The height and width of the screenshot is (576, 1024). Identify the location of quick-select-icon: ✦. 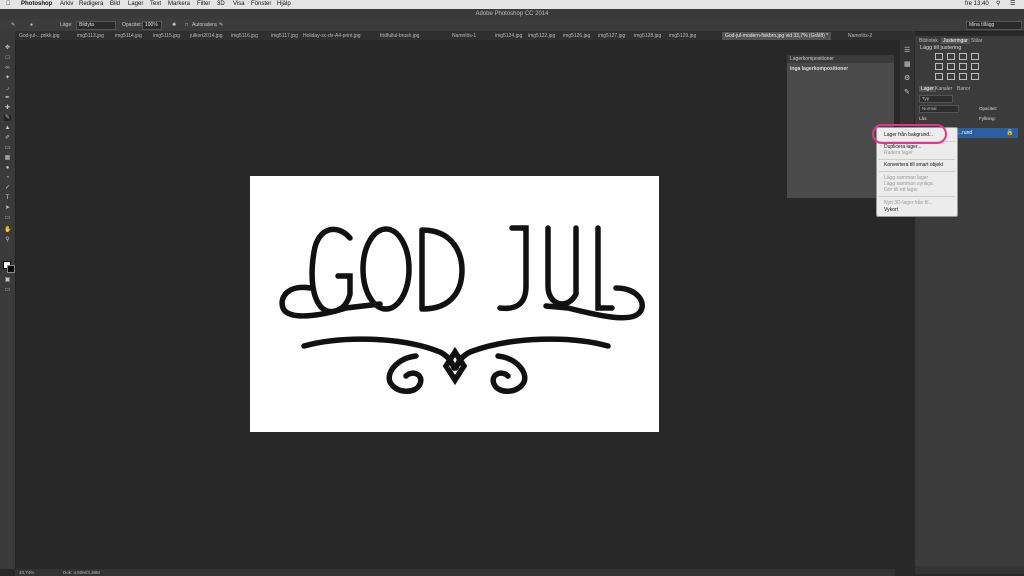
(7, 78).